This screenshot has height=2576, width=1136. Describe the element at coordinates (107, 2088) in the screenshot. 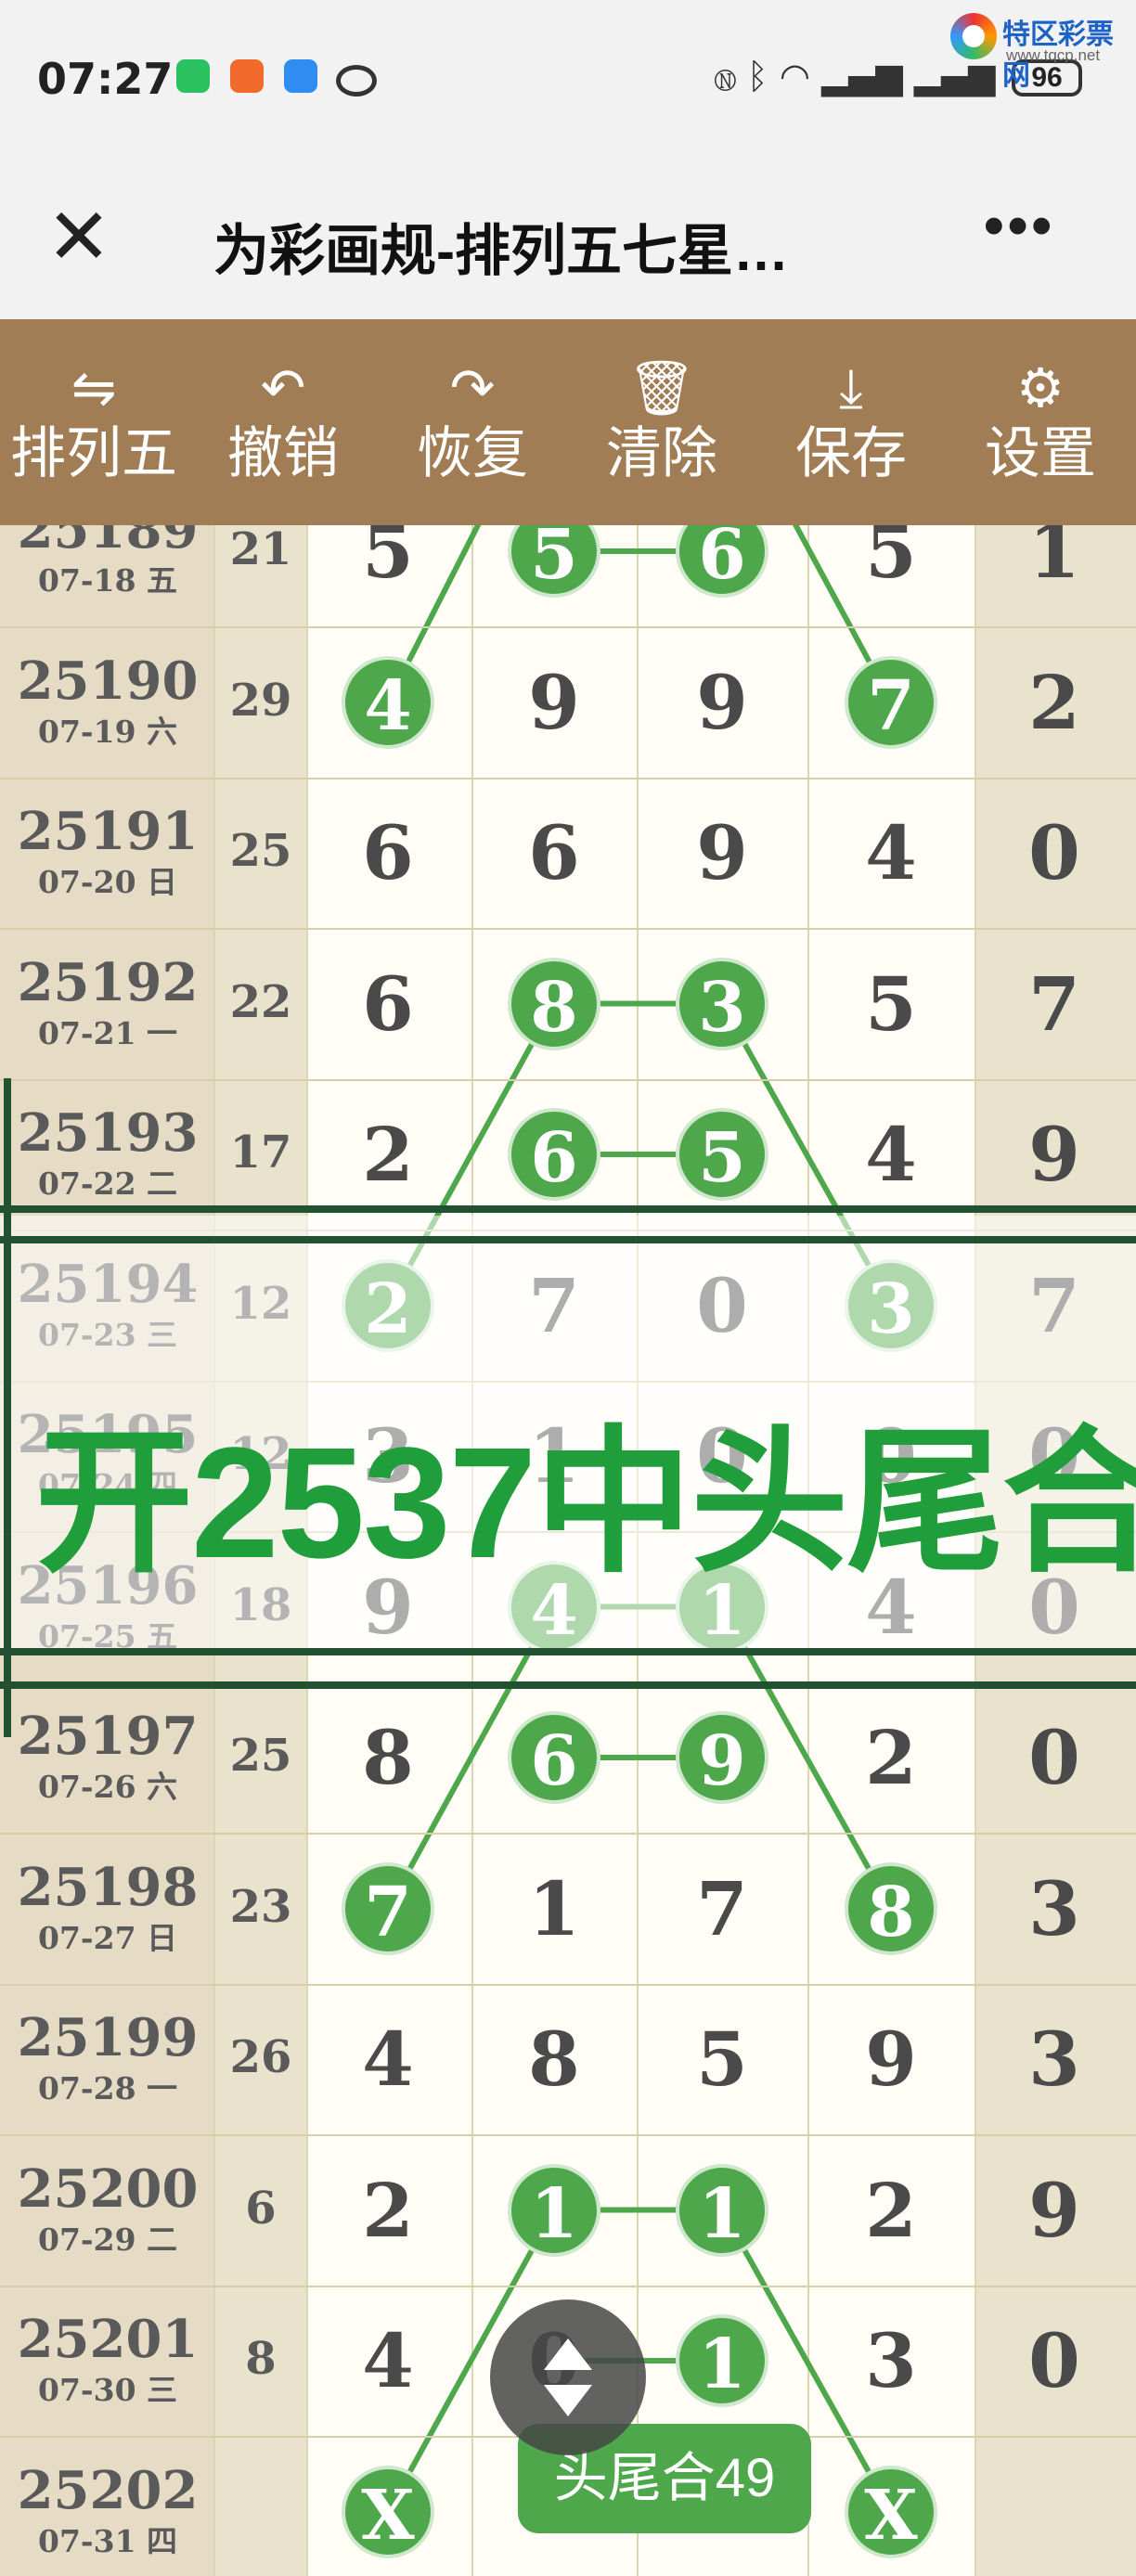

I see `issue-date: 07-28 一` at that location.